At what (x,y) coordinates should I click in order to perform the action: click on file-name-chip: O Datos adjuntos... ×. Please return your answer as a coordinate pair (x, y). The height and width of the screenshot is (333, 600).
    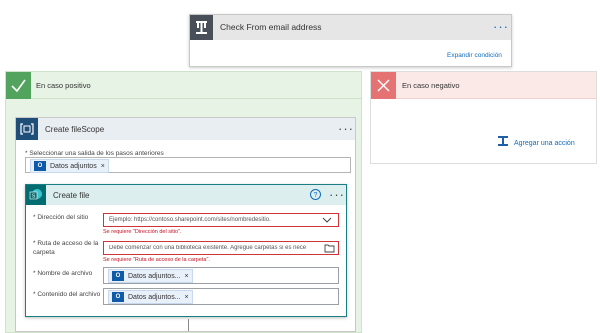
    Looking at the image, I should click on (150, 276).